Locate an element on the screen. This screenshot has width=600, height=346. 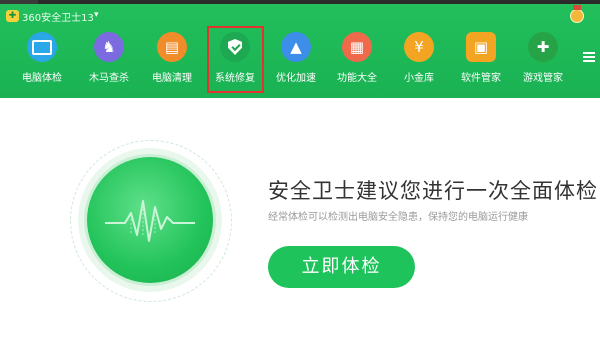
nav-label: 功能大全 is located at coordinates (357, 78).